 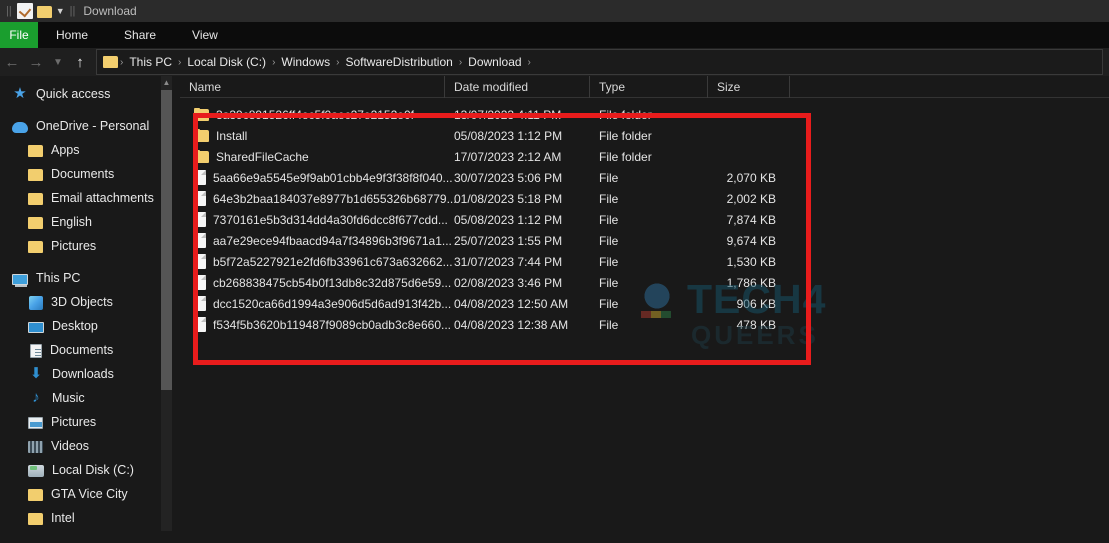 What do you see at coordinates (12, 62) in the screenshot?
I see `back-button: ←` at bounding box center [12, 62].